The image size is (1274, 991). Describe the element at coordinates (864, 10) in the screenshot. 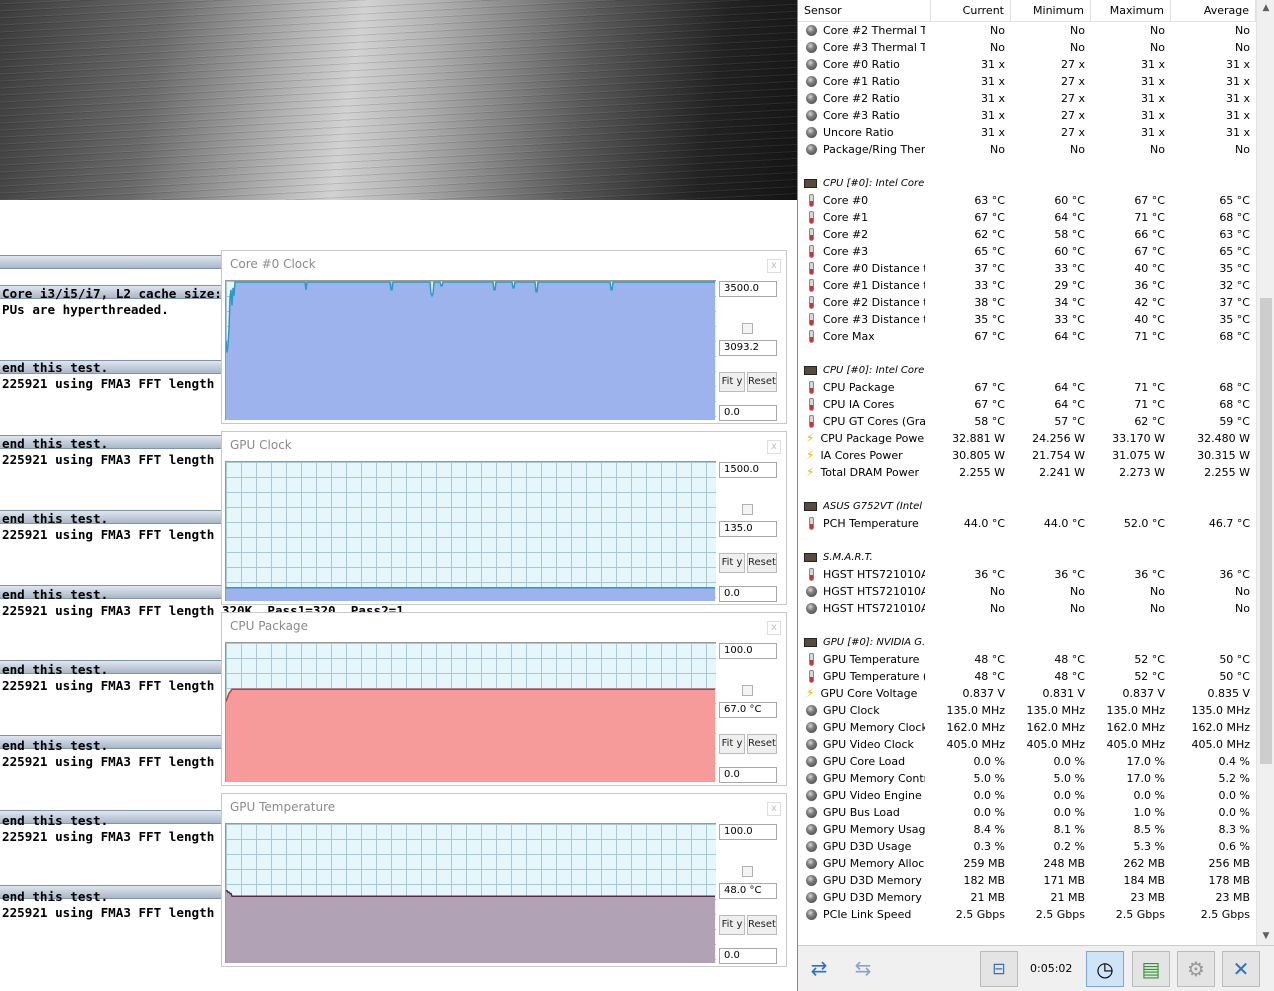

I see `column-header-sensor: Sensor` at that location.